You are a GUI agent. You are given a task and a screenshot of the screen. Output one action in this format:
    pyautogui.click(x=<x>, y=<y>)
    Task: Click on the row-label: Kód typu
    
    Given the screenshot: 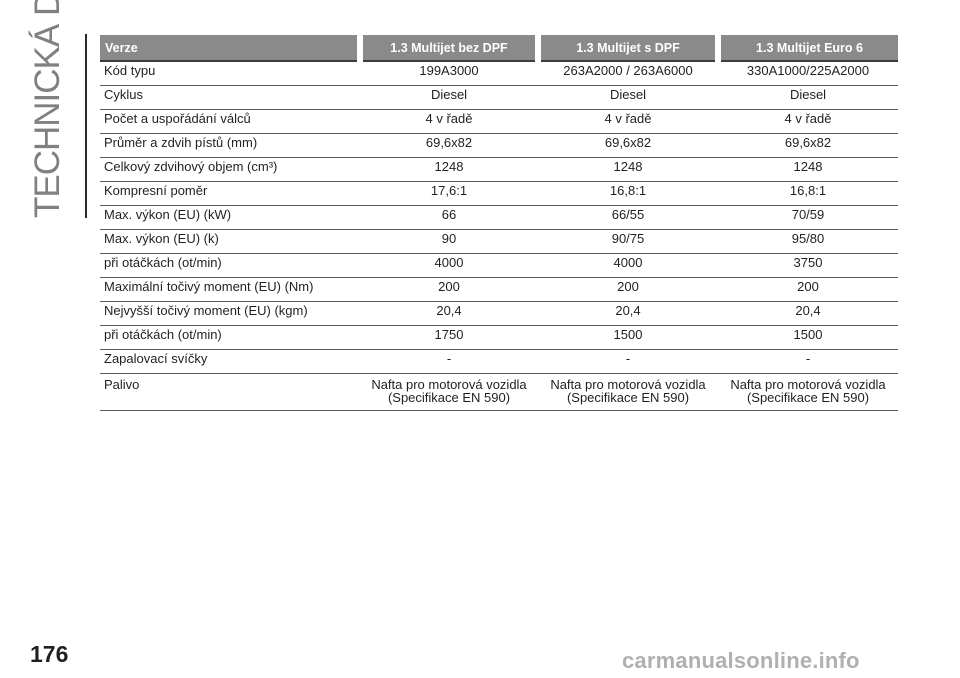 What is the action you would take?
    pyautogui.click(x=230, y=73)
    